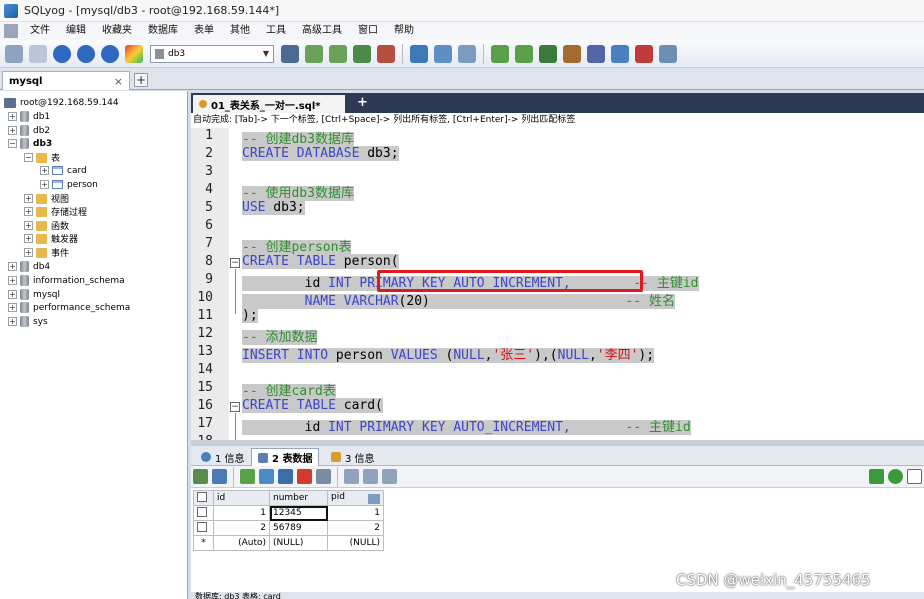  What do you see at coordinates (69, 307) in the screenshot?
I see `tree-performance-schema: + performance_schema` at bounding box center [69, 307].